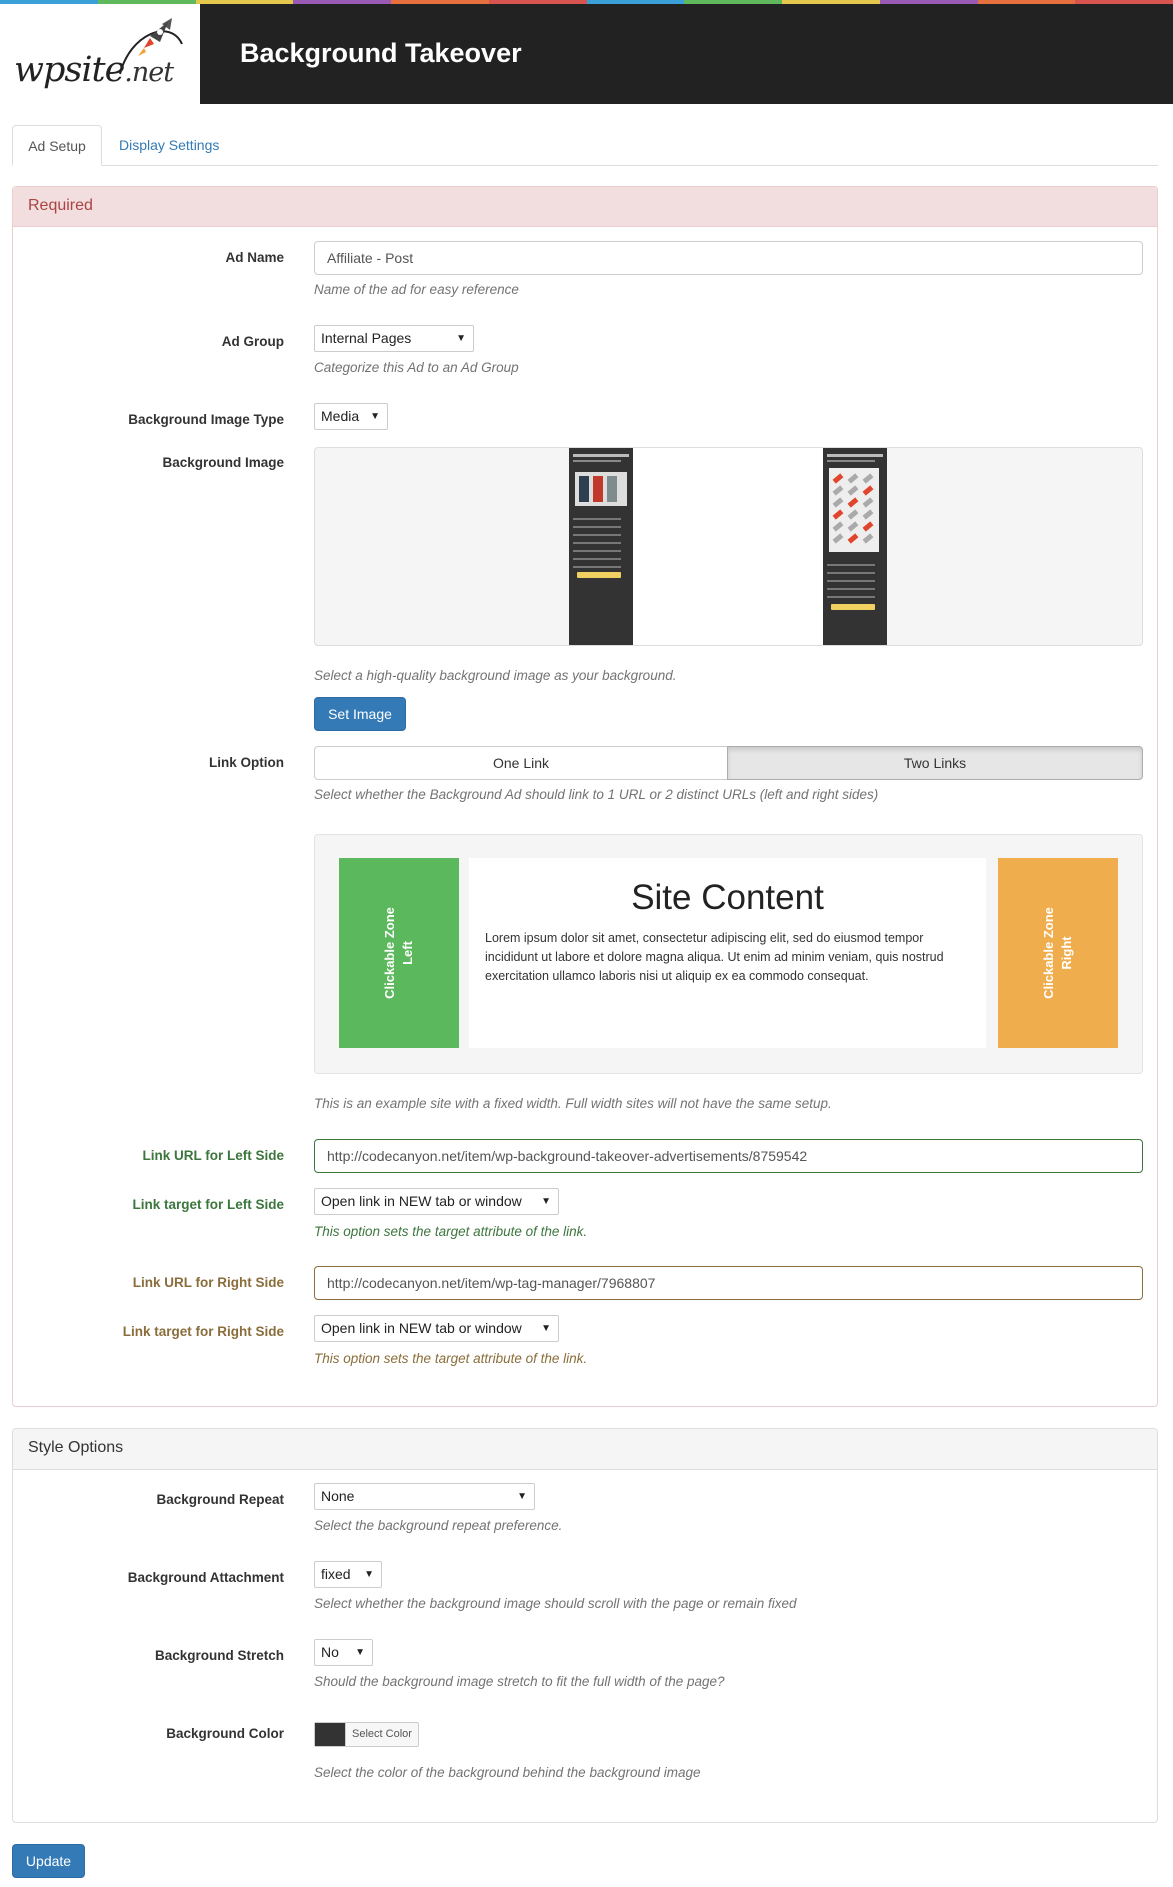 The image size is (1173, 1887). Describe the element at coordinates (351, 416) in the screenshot. I see `bg-image-type-select: Media ▼` at that location.